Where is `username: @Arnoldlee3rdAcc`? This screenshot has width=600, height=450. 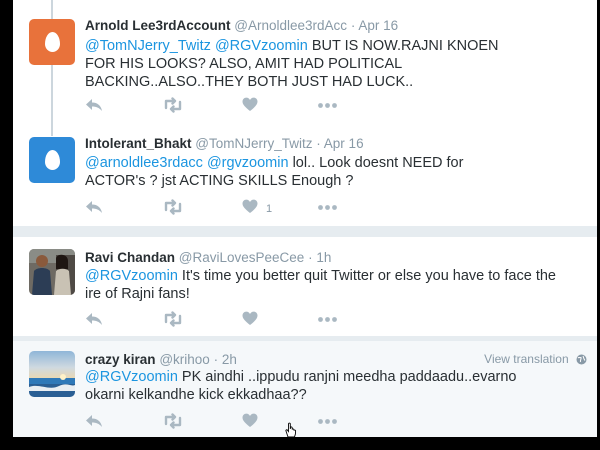
username: @Arnoldlee3rdAcc is located at coordinates (290, 25).